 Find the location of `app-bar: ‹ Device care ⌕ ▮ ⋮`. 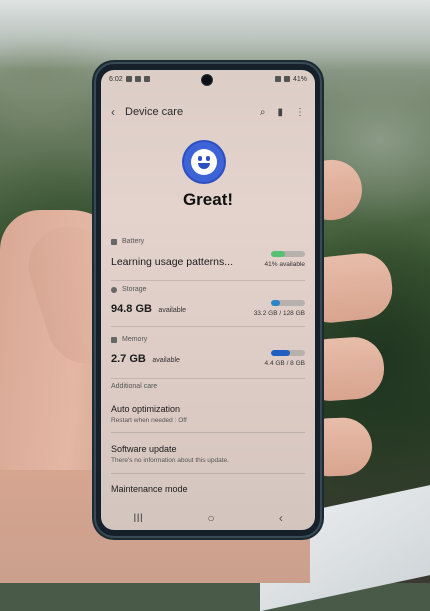

app-bar: ‹ Device care ⌕ ▮ ⋮ is located at coordinates (208, 112).